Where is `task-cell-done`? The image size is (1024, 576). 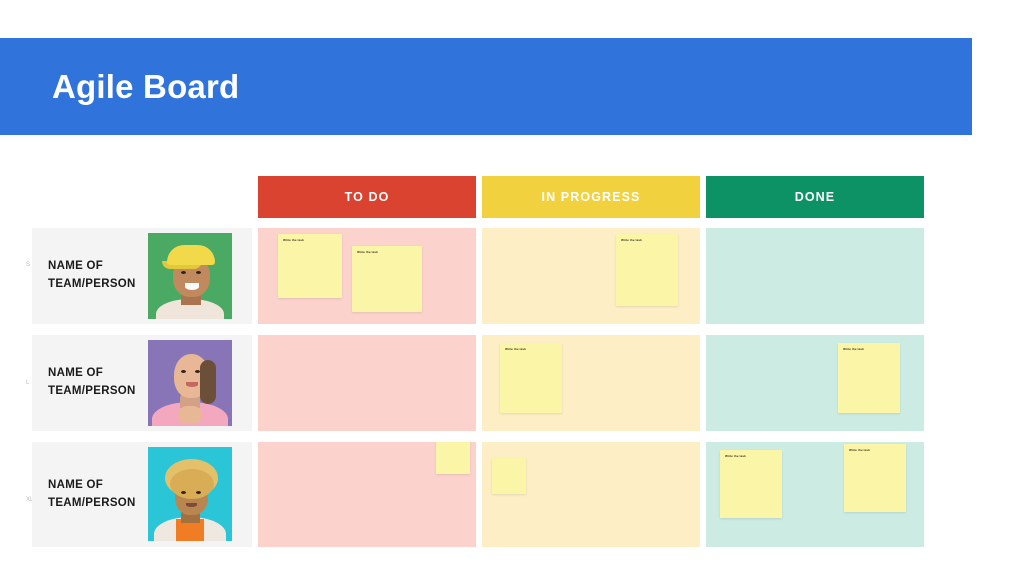 task-cell-done is located at coordinates (815, 276).